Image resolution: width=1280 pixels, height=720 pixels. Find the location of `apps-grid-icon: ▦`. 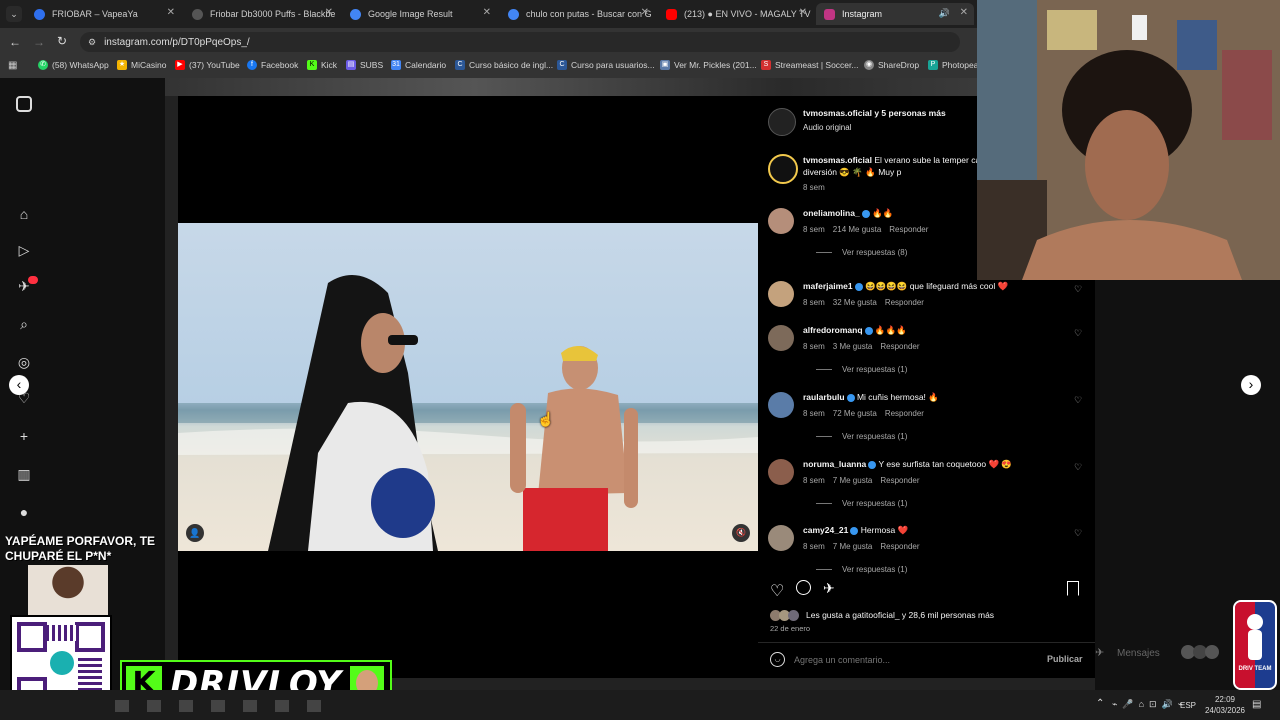

apps-grid-icon: ▦ is located at coordinates (12, 65).